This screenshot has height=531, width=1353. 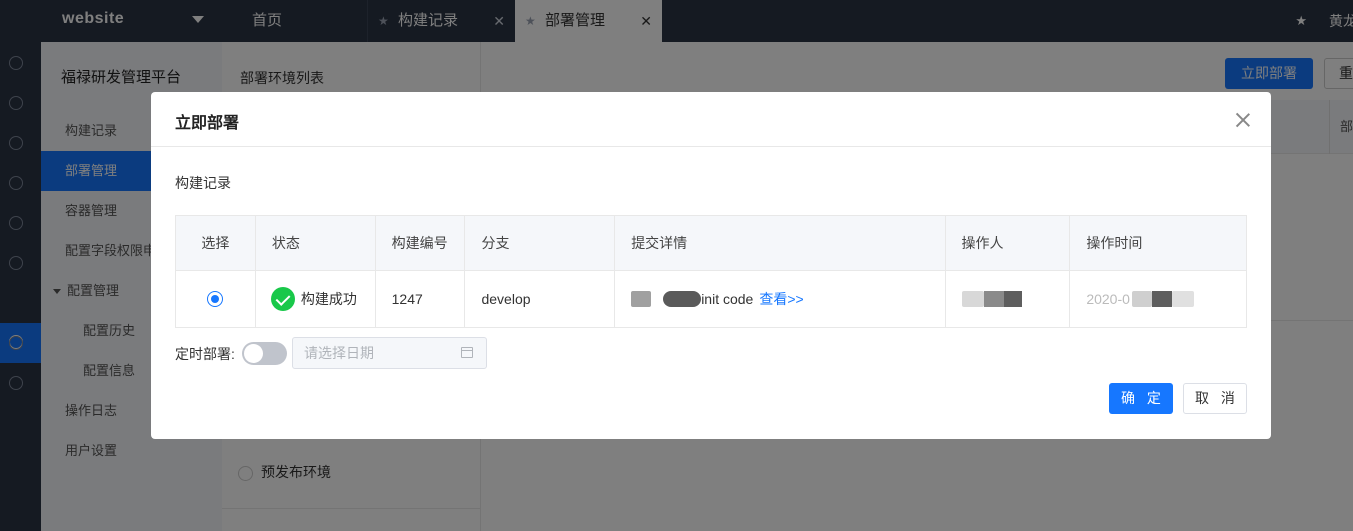 I want to click on schedule-label: 定时部署:, so click(x=205, y=354).